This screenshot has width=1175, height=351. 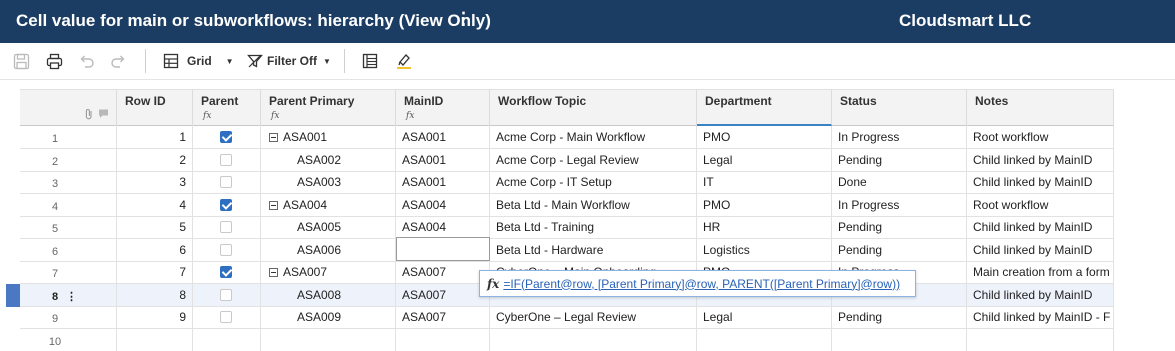 I want to click on table-row: 10, so click(x=567, y=339).